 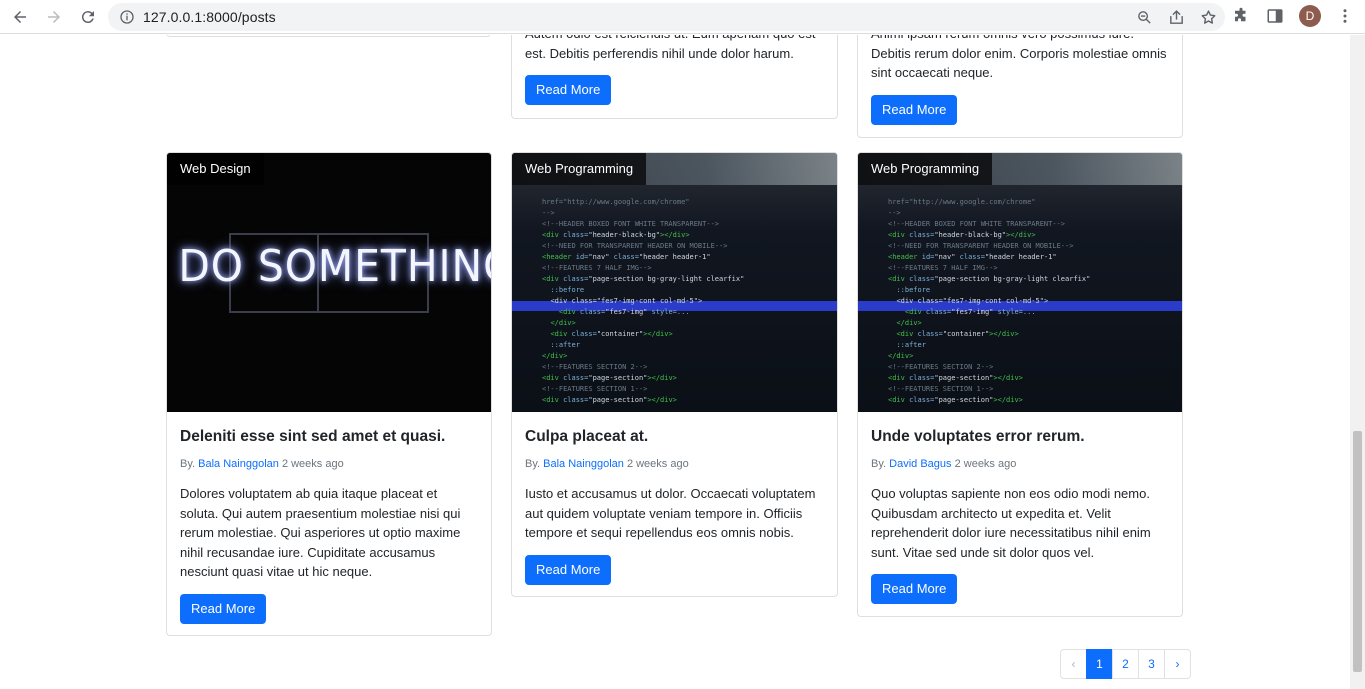 I want to click on pagination-page-2: 2, so click(x=1125, y=664).